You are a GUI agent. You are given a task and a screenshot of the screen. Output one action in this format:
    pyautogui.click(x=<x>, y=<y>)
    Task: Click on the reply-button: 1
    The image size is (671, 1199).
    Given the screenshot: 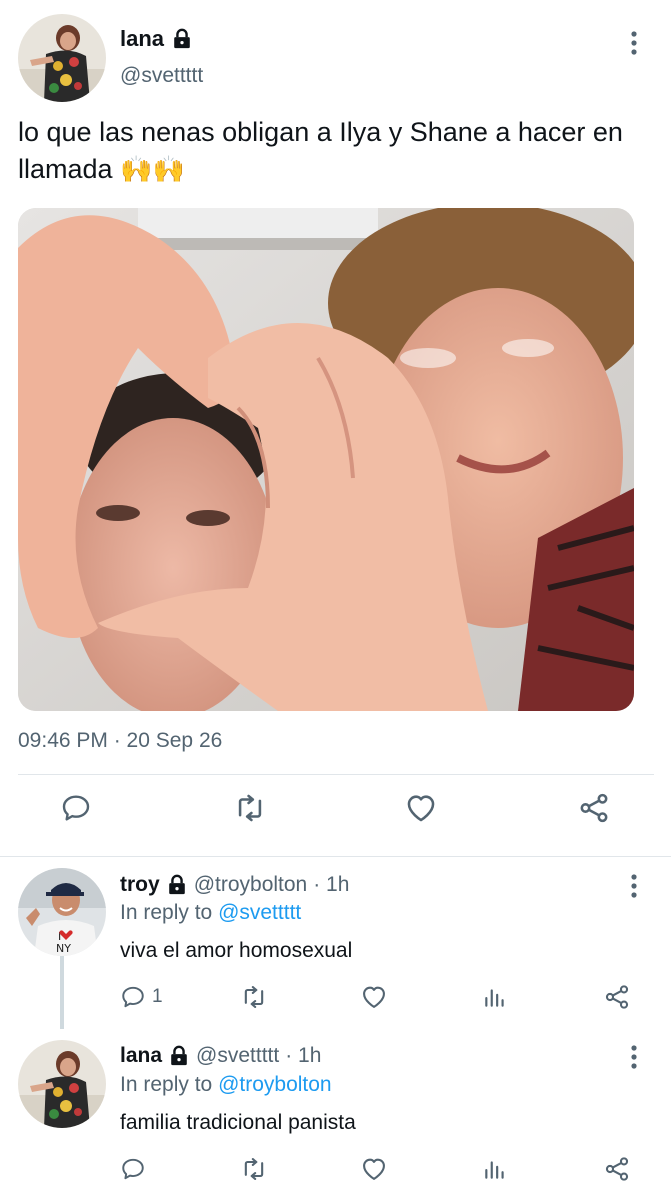 What is the action you would take?
    pyautogui.click(x=141, y=997)
    